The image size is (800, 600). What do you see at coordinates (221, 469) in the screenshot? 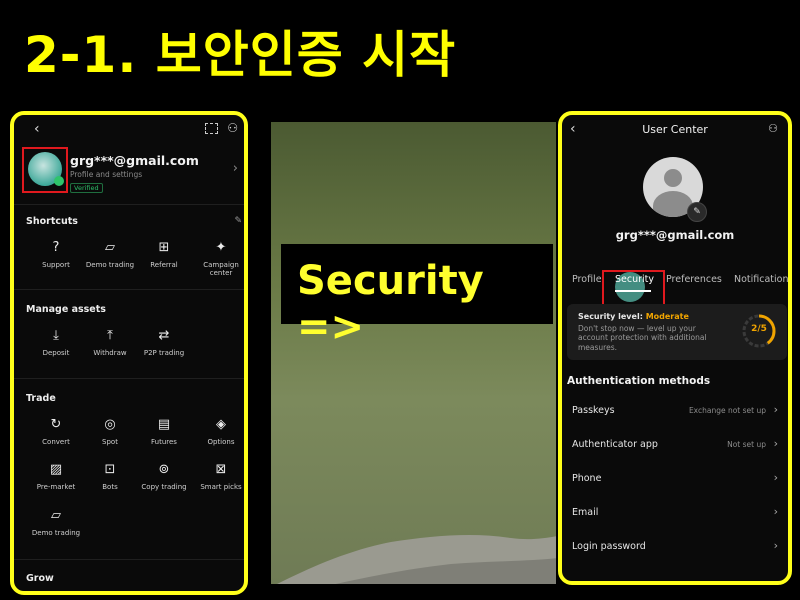
I see `smartpicks-icon: ⊠` at bounding box center [221, 469].